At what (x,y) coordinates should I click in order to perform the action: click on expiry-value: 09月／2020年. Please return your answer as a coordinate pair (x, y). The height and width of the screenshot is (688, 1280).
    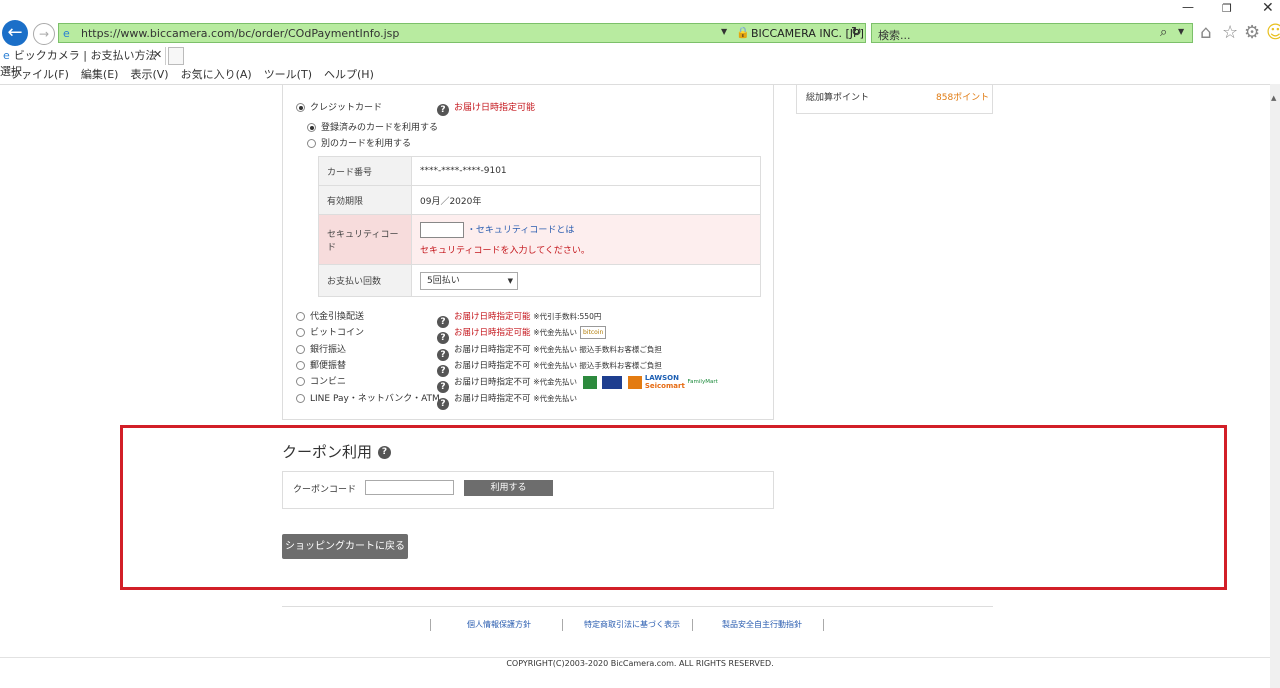
    Looking at the image, I should click on (586, 200).